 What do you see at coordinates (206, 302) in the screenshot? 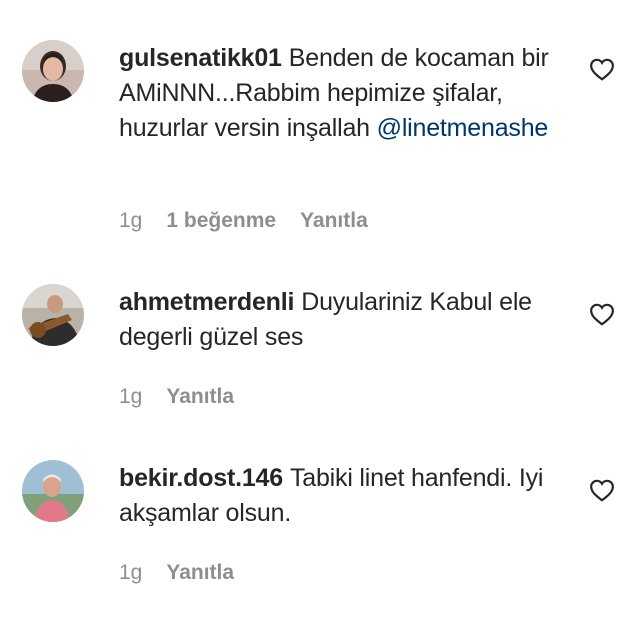
I see `comment-username: ahmetmerdenli` at bounding box center [206, 302].